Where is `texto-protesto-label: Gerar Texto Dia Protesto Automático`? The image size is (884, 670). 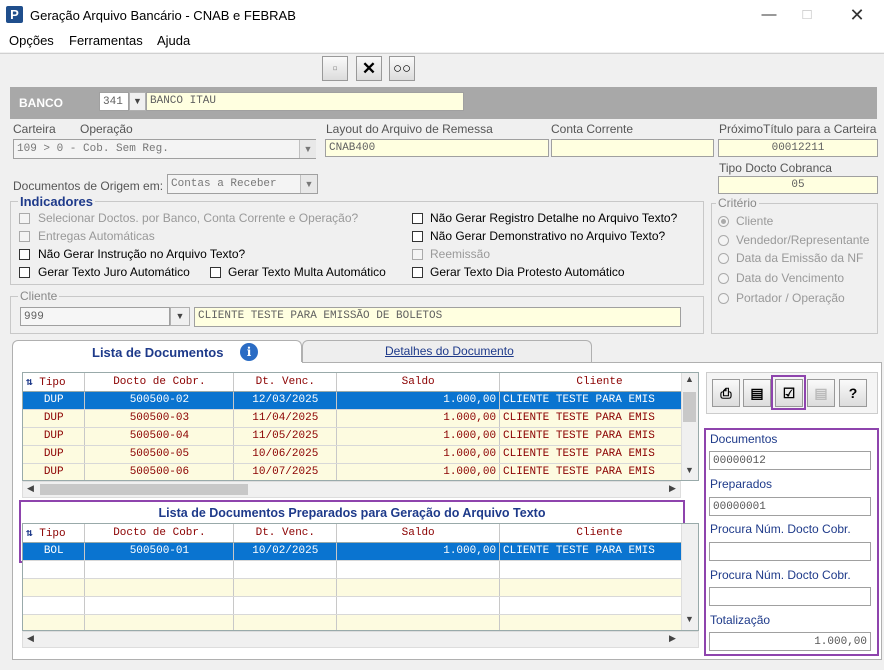 texto-protesto-label: Gerar Texto Dia Protesto Automático is located at coordinates (527, 272).